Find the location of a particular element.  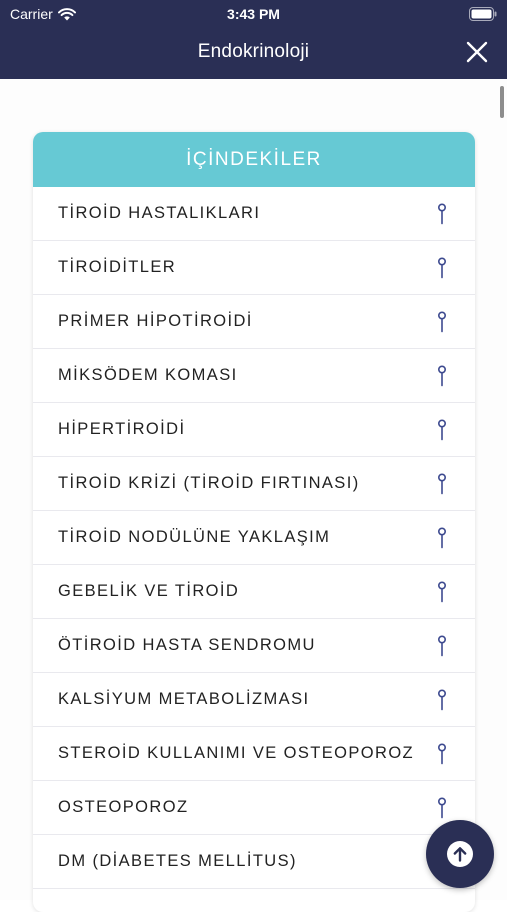

toc-item: OSTEOPOROZ is located at coordinates (254, 808).